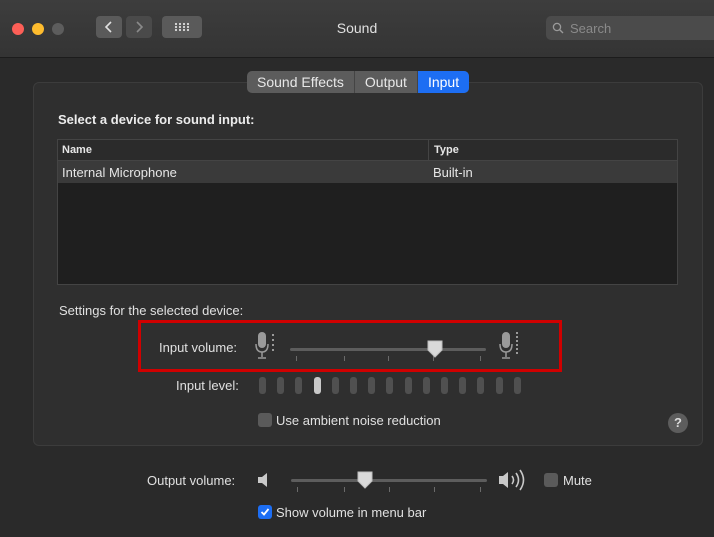  Describe the element at coordinates (577, 480) in the screenshot. I see `mute-label: Mute` at that location.